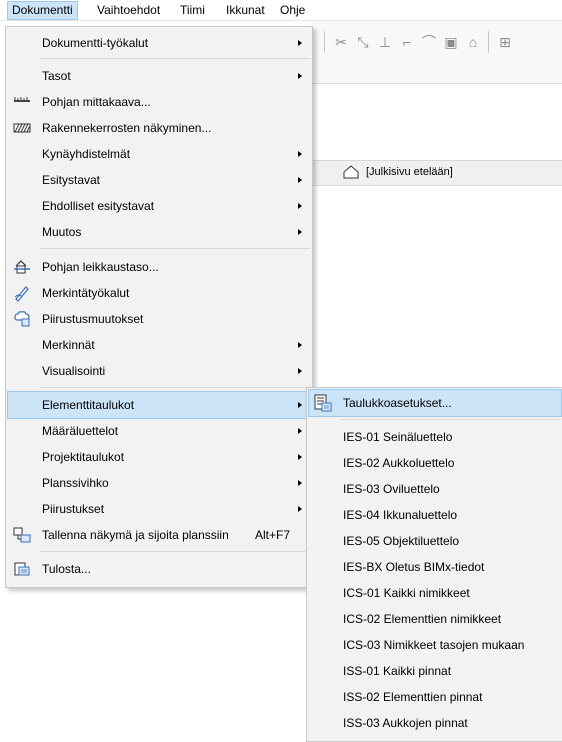 The width and height of the screenshot is (562, 742). I want to click on trim-icon: ✂, so click(341, 42).